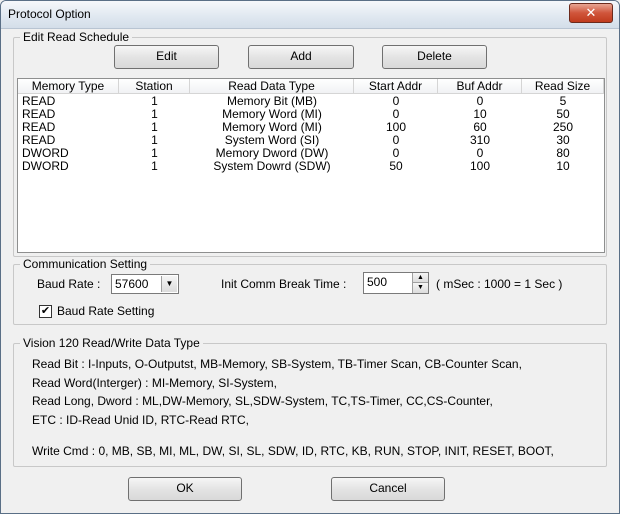 Image resolution: width=620 pixels, height=514 pixels. I want to click on checkmark-icon: ✔, so click(45, 311).